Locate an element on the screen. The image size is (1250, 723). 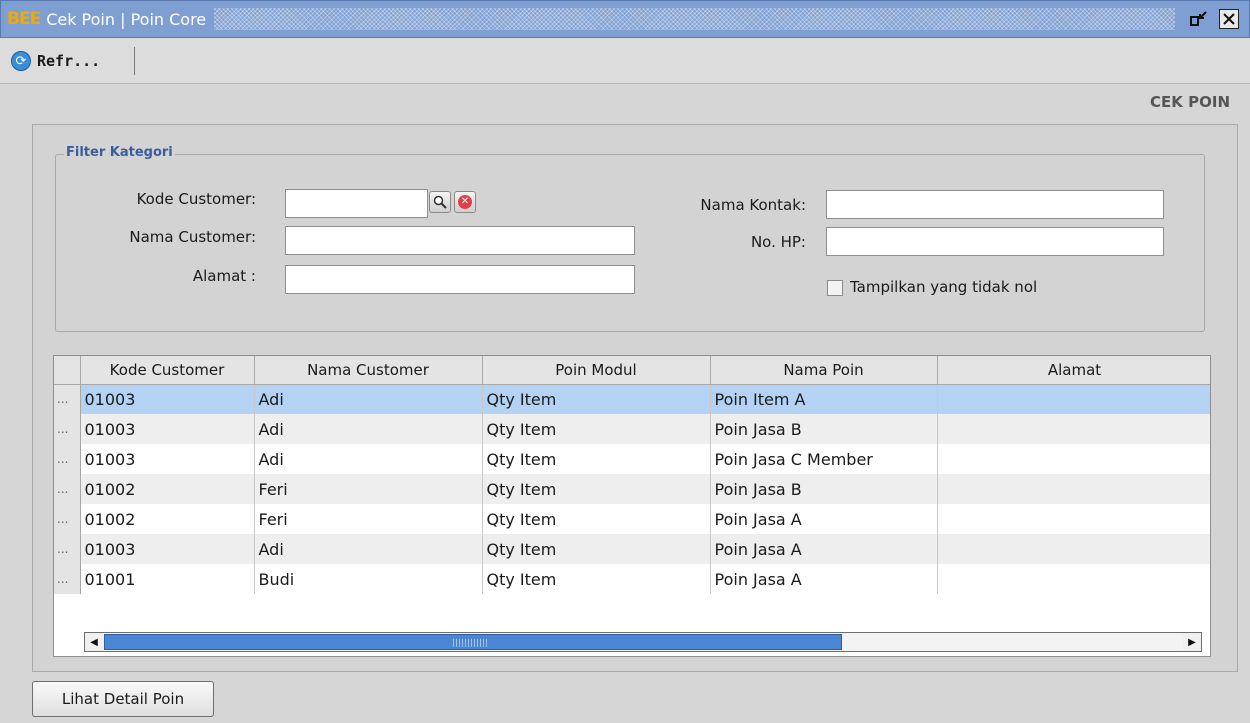
window-titlebar: BEE Cek Poin | Poin Core is located at coordinates (625, 19).